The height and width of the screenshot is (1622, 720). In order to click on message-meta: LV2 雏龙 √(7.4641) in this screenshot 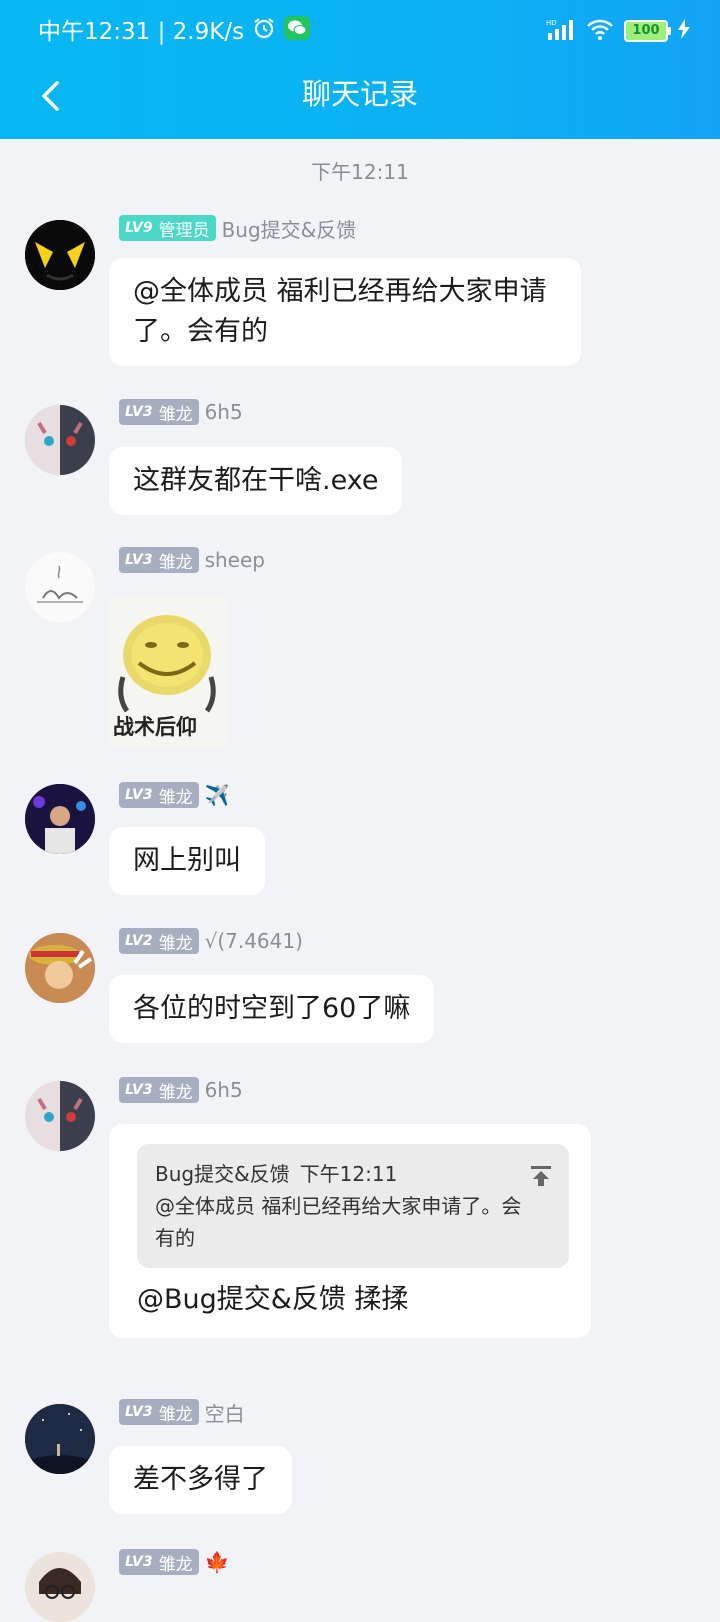, I will do `click(211, 941)`.